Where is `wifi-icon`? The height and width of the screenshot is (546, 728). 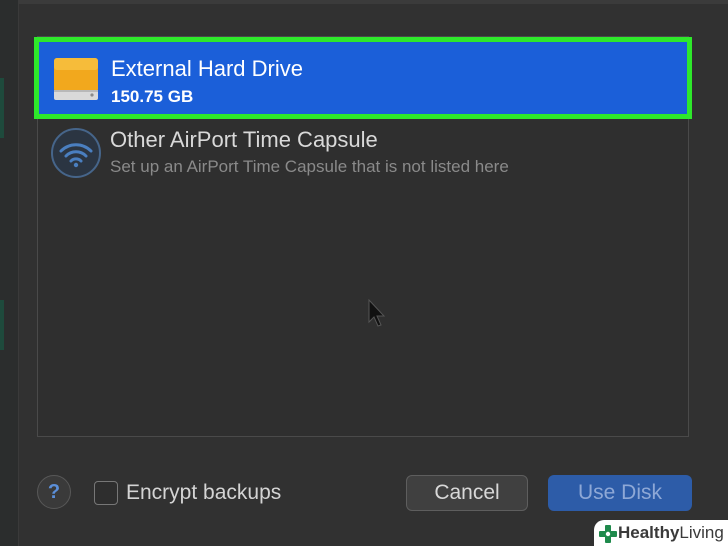 wifi-icon is located at coordinates (76, 153).